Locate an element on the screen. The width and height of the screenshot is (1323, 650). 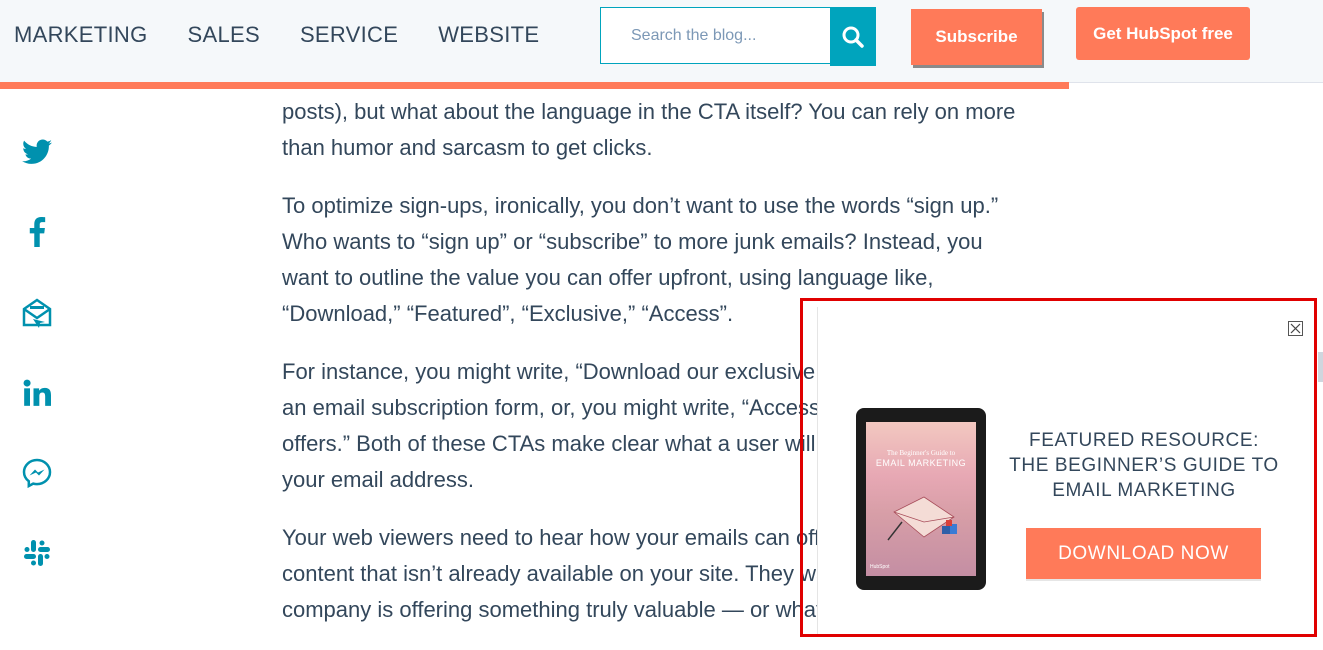
featured-heading-line3: EMAIL MARKETING is located at coordinates (1144, 490).